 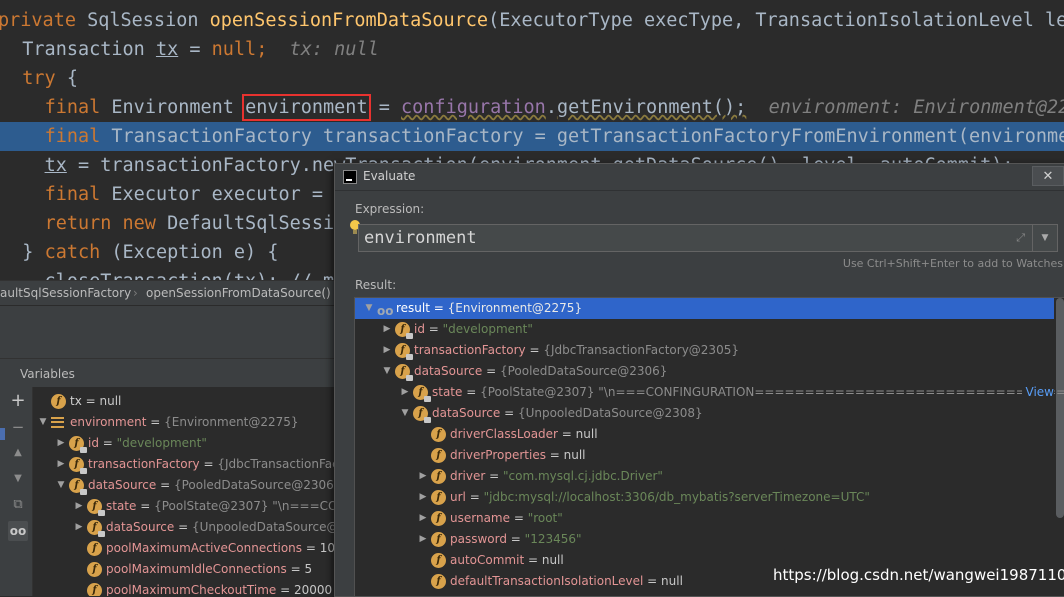 I want to click on tree-node-tx: f tx = null, so click(x=186, y=401).